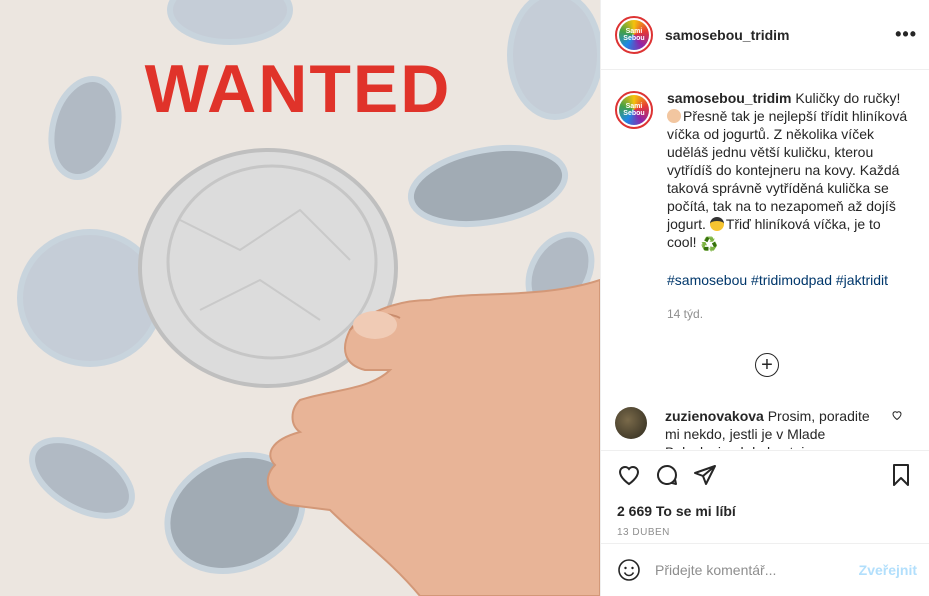 The height and width of the screenshot is (596, 929). What do you see at coordinates (685, 314) in the screenshot?
I see `caption-time: 14 týd.` at bounding box center [685, 314].